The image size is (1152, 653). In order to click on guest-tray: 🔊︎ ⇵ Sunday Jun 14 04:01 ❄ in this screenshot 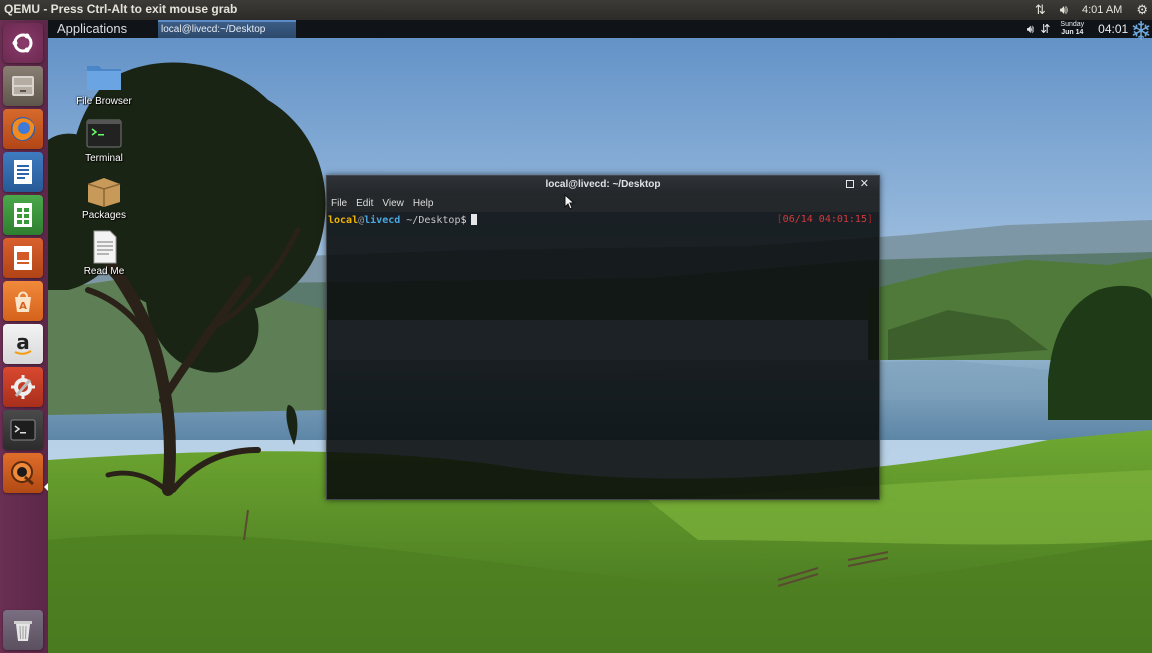, I will do `click(1089, 32)`.